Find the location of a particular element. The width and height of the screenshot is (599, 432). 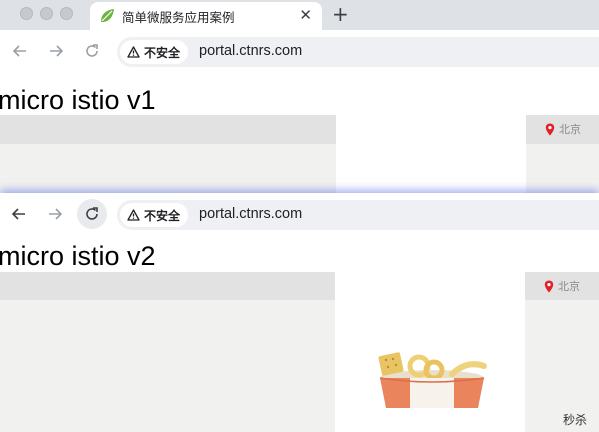

close-tab-icon: ✕ is located at coordinates (305, 15).